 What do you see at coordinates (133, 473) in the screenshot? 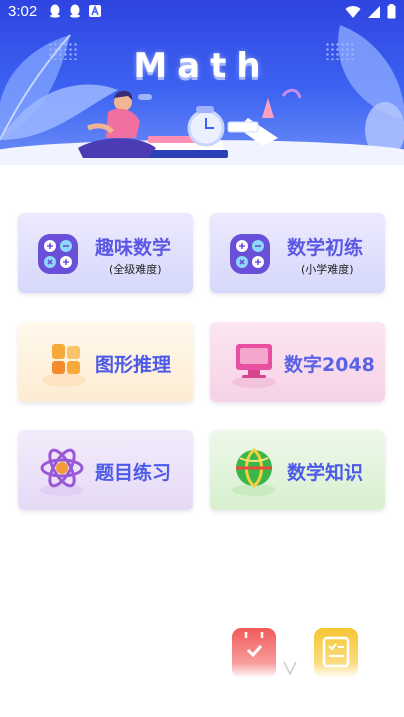
I see `card-label: 题目练习` at bounding box center [133, 473].